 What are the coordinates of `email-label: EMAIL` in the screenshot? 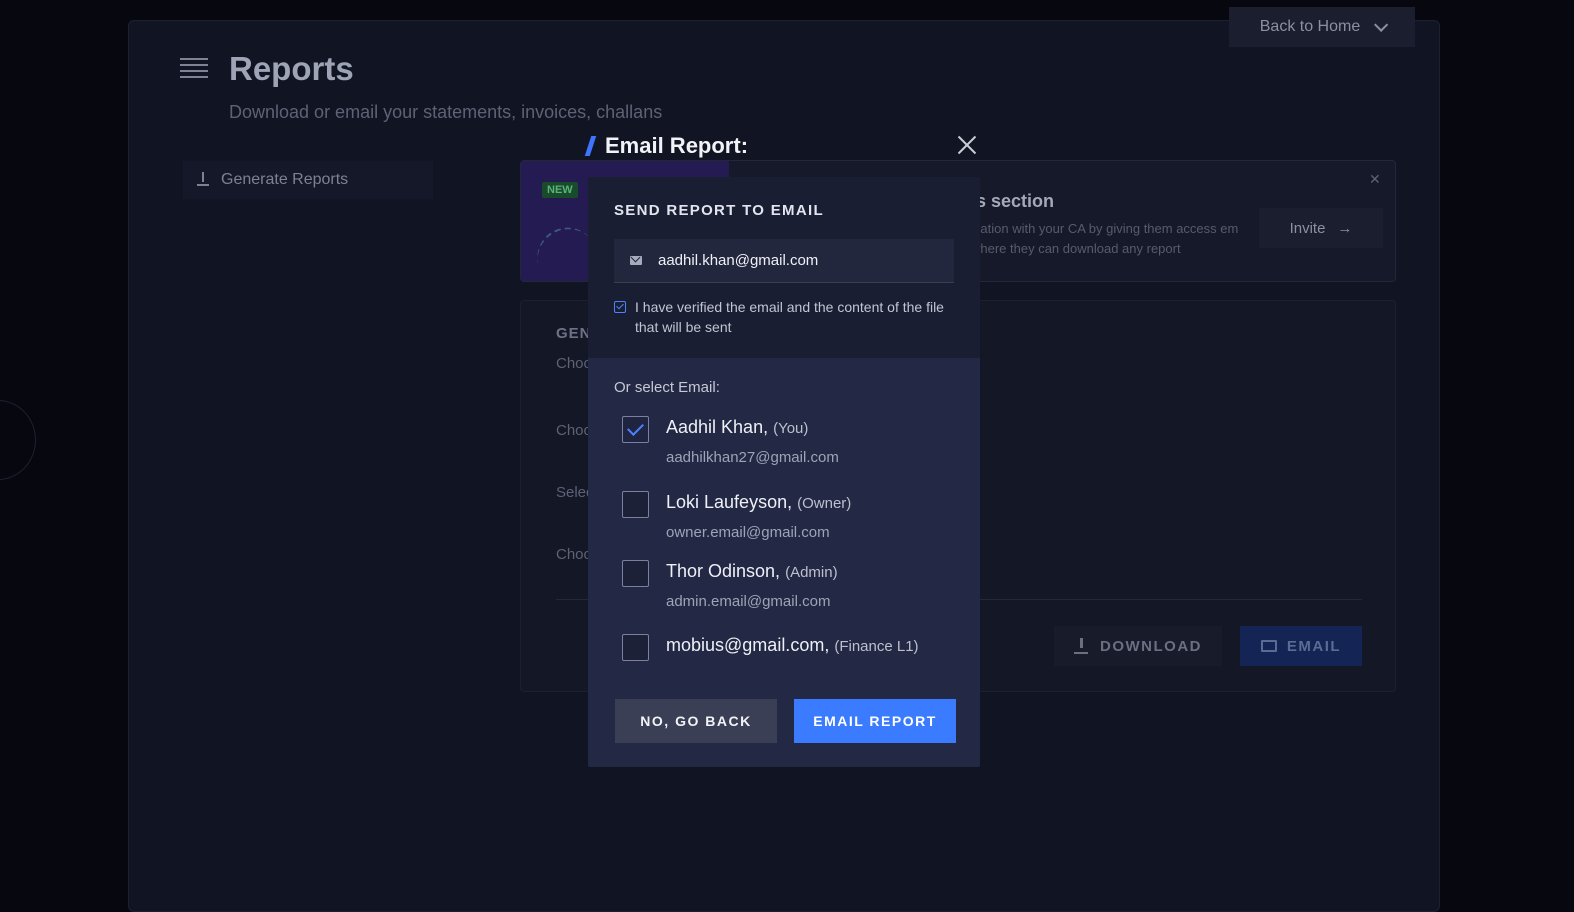 It's located at (1314, 646).